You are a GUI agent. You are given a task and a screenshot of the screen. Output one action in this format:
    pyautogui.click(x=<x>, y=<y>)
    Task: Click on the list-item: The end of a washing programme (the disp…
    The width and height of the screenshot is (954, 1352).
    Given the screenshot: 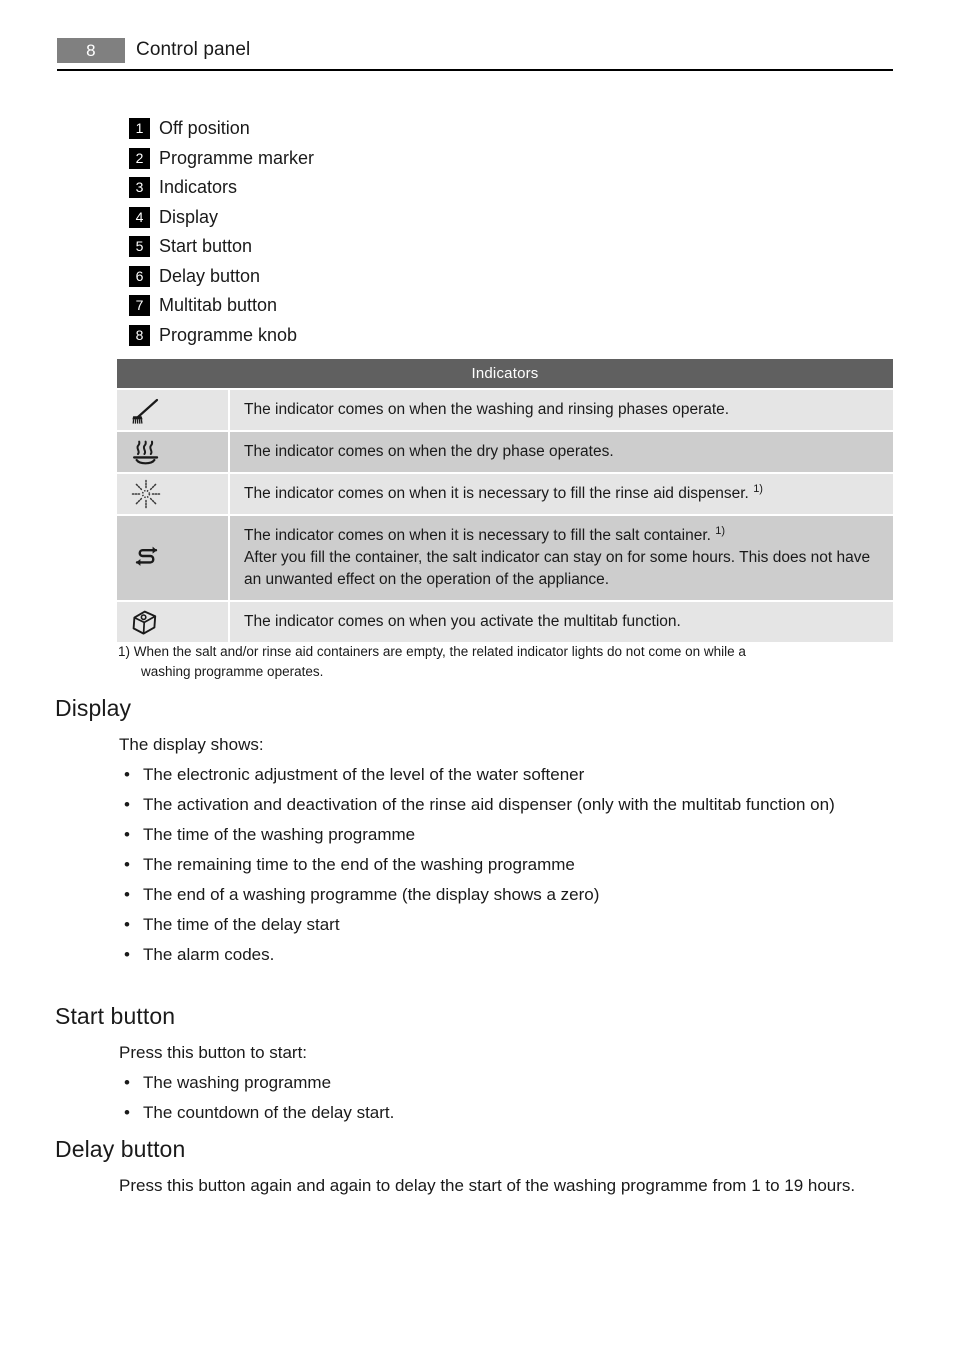 What is the action you would take?
    pyautogui.click(x=506, y=895)
    